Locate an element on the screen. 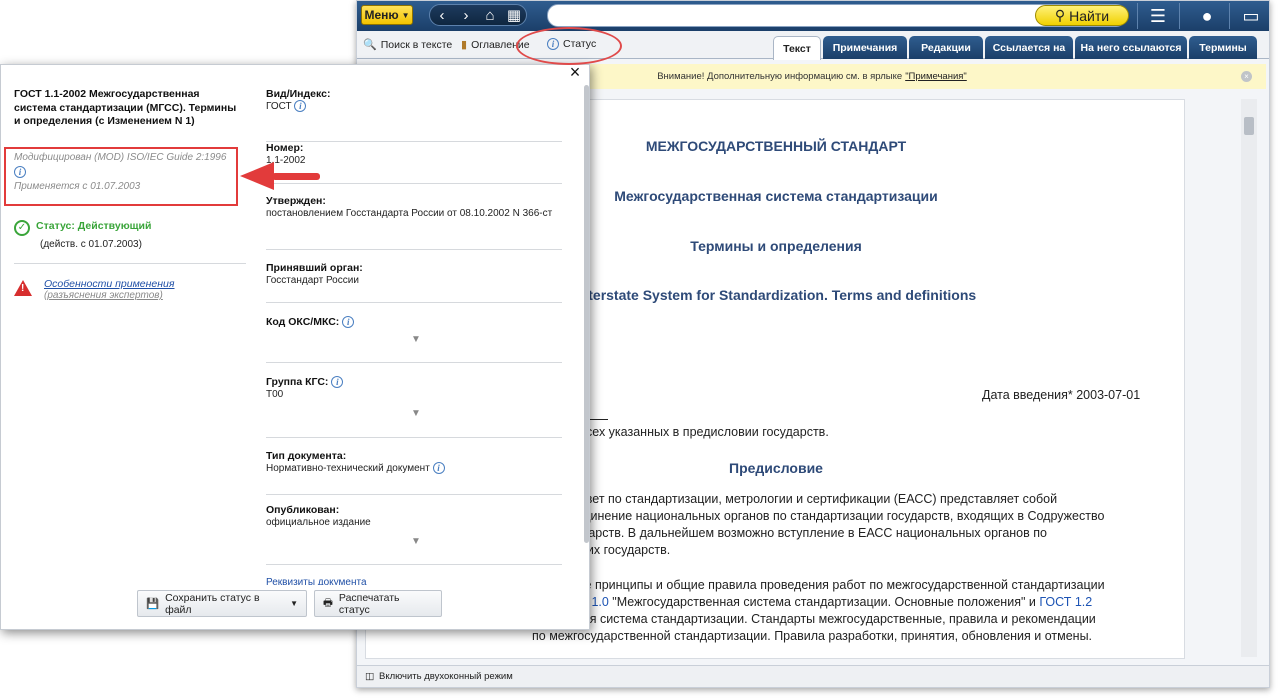  search-icon: ⚲ is located at coordinates (1060, 15).